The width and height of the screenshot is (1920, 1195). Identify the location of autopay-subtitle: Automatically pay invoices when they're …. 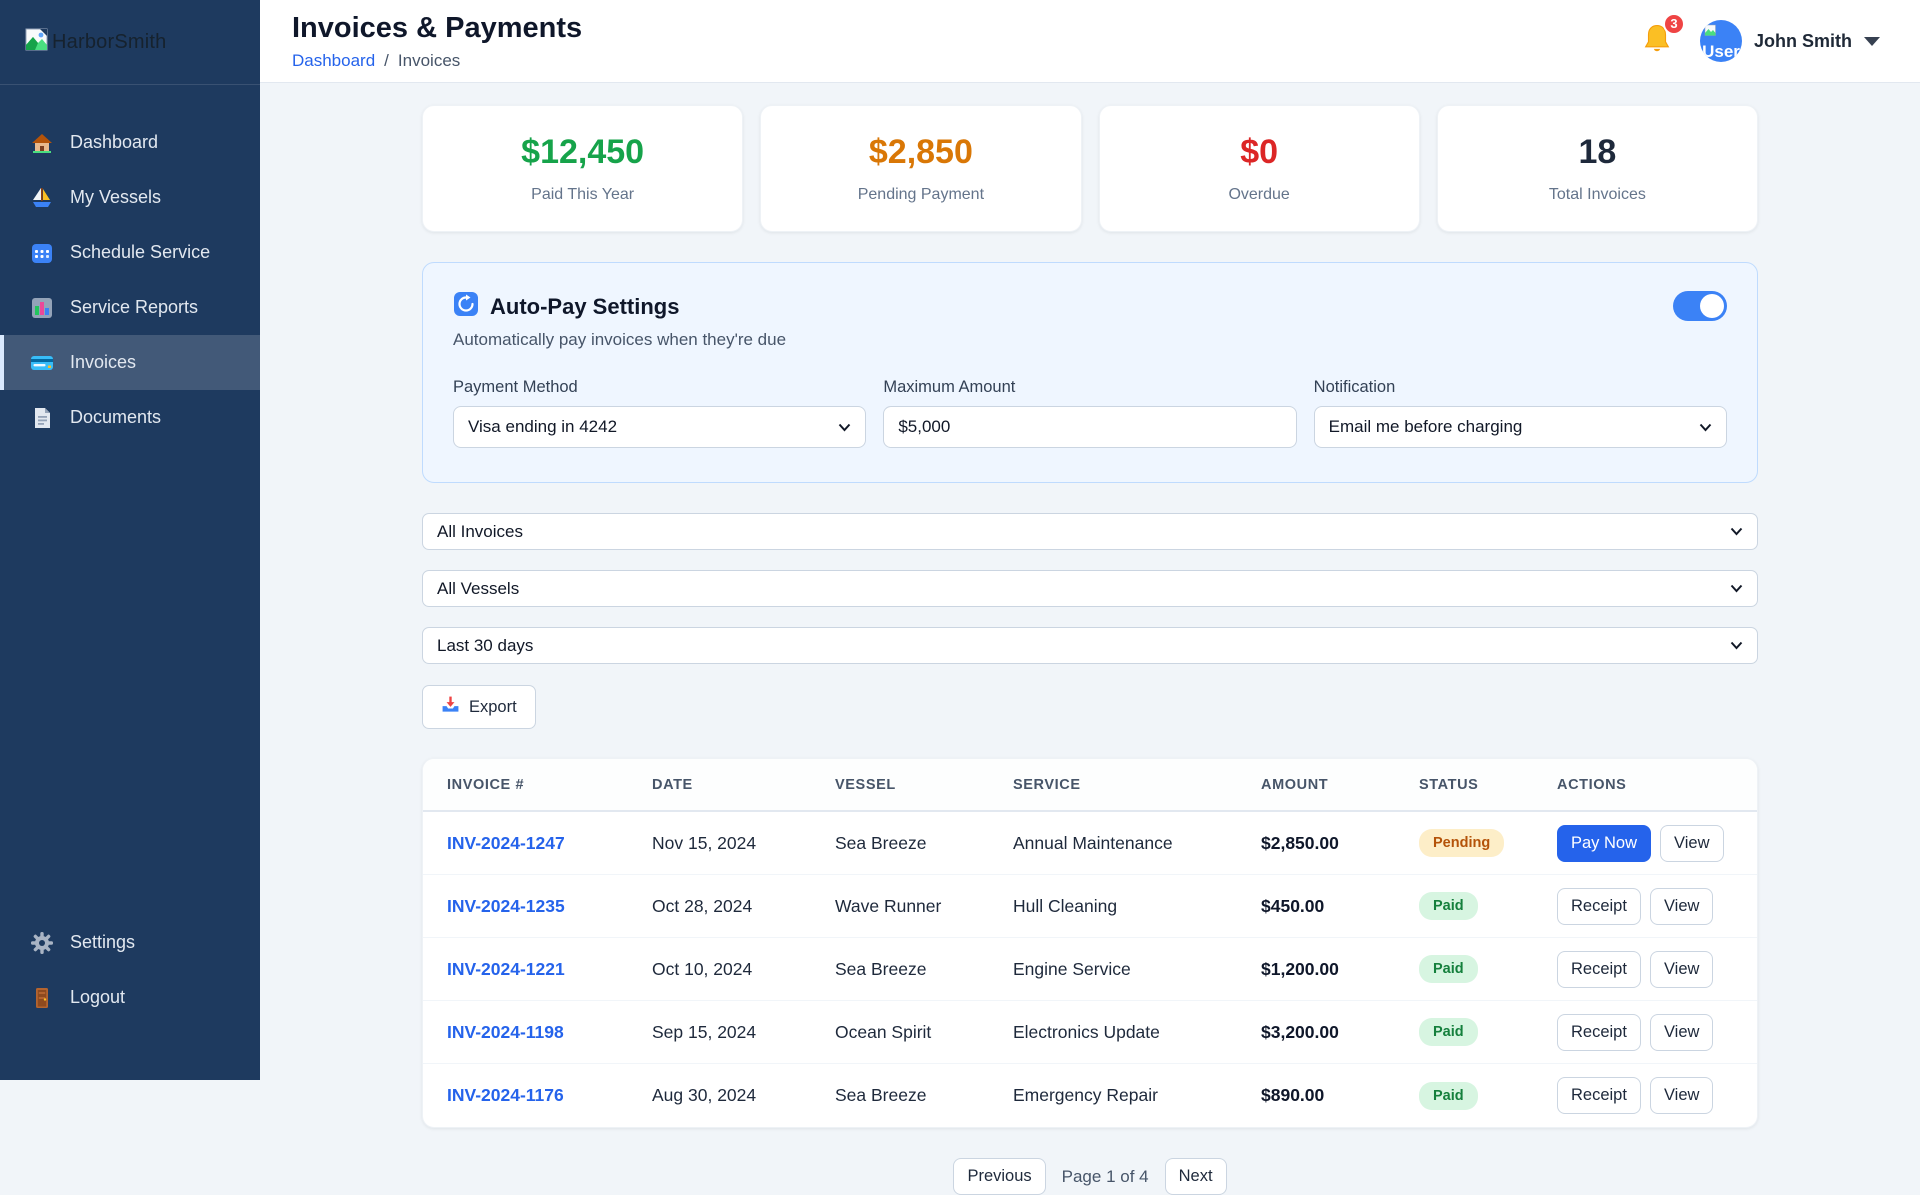
(620, 339).